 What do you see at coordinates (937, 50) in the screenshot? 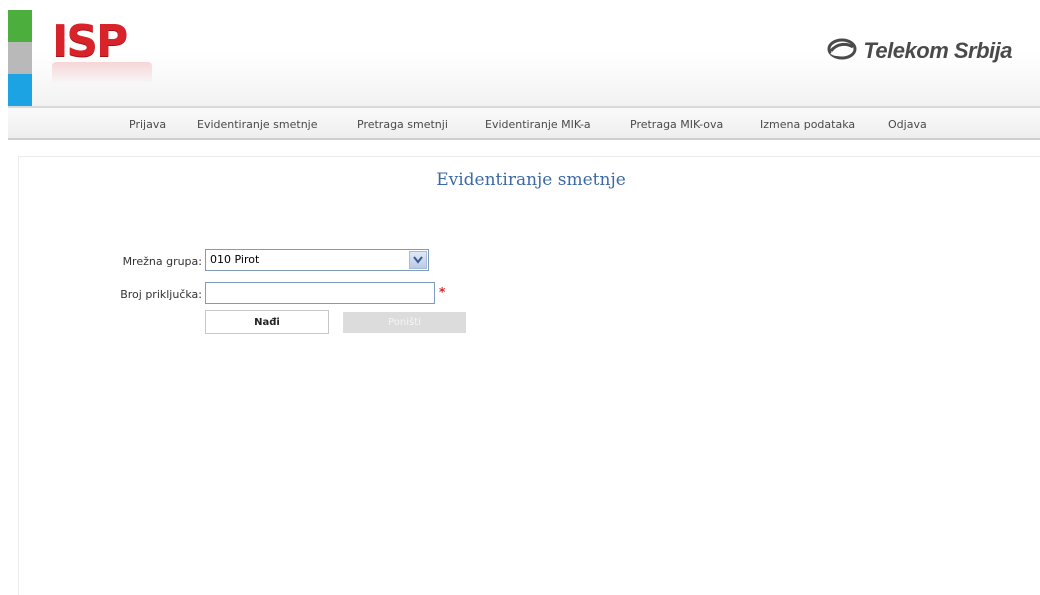
I see `brand-name: Telekom Srbija` at bounding box center [937, 50].